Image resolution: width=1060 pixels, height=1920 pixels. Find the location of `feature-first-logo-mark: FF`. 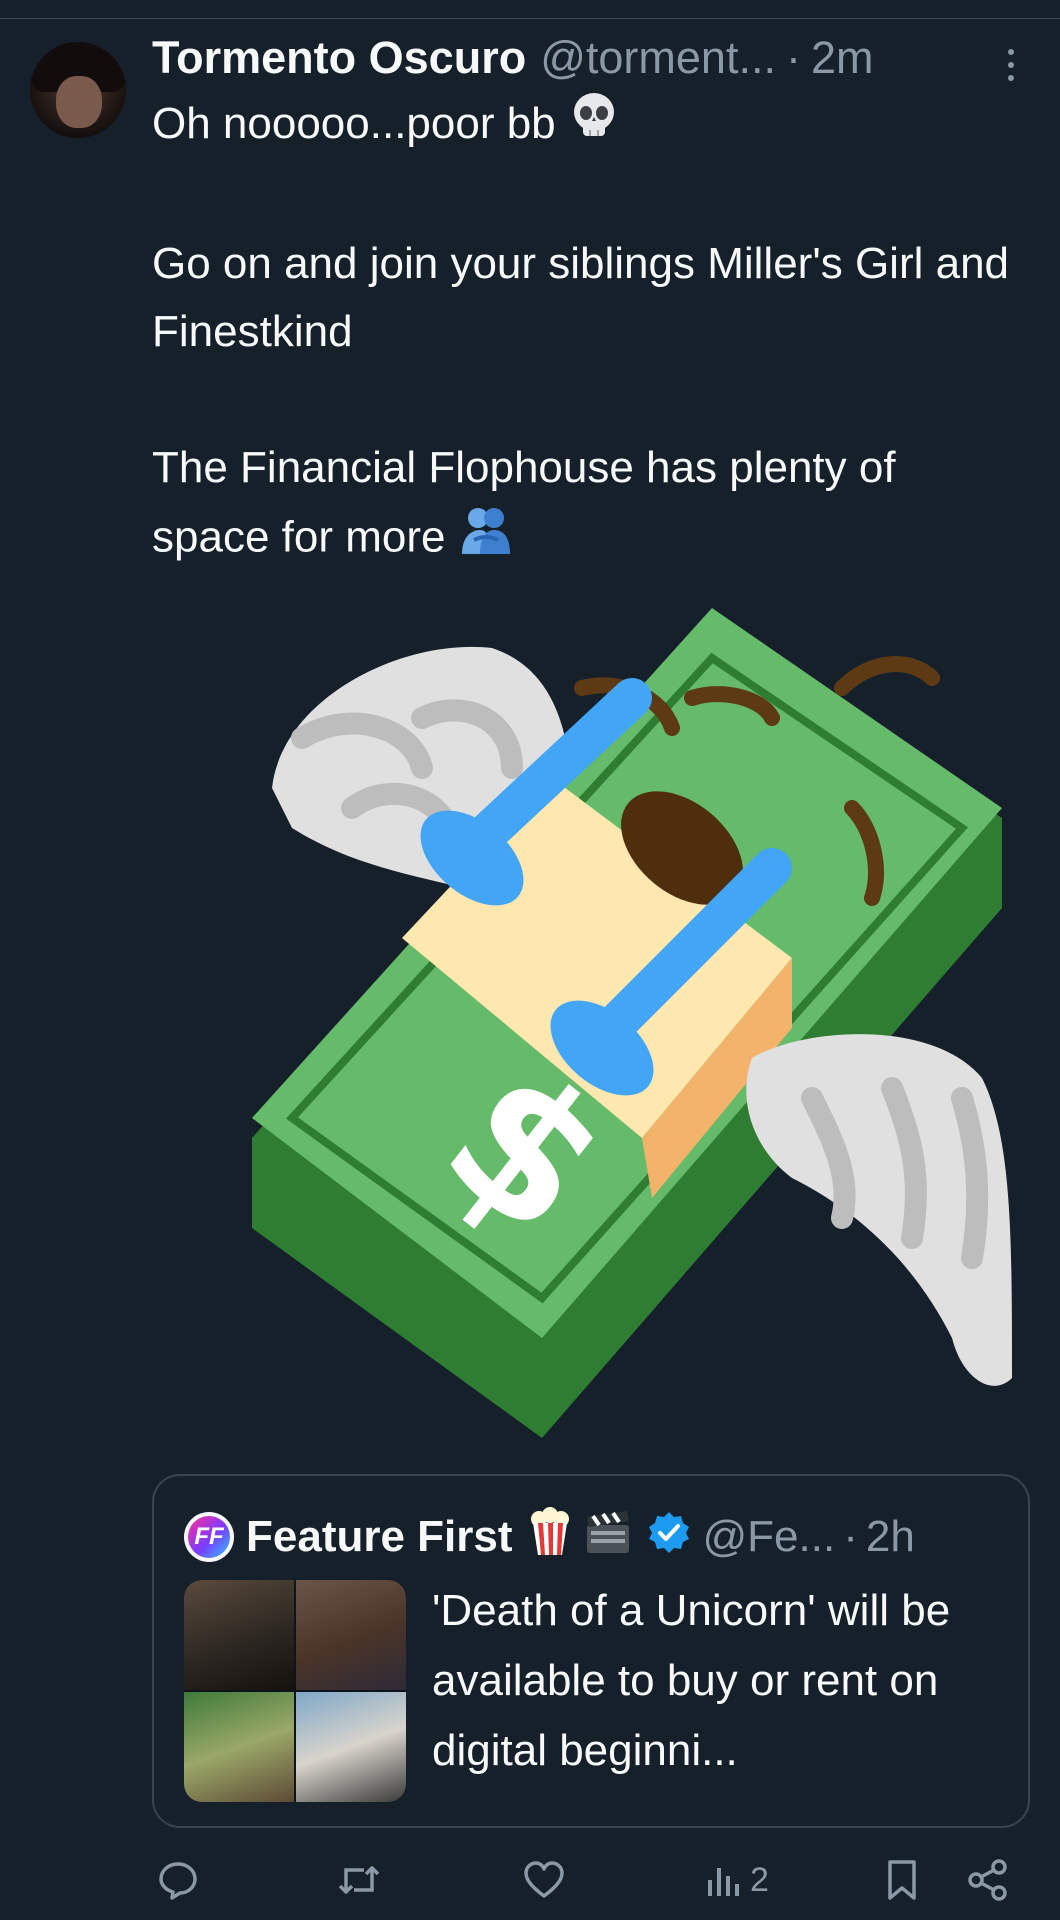

feature-first-logo-mark: FF is located at coordinates (209, 1537).